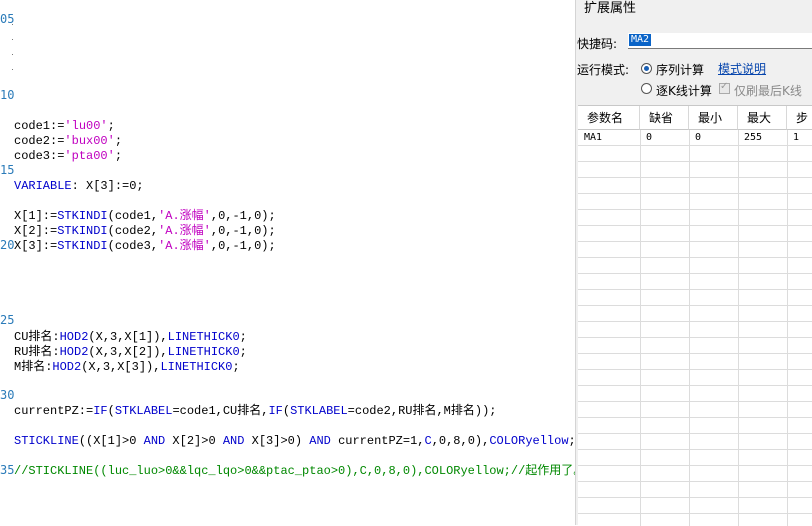 The height and width of the screenshot is (526, 812). What do you see at coordinates (7, 170) in the screenshot?
I see `line-number: 15` at bounding box center [7, 170].